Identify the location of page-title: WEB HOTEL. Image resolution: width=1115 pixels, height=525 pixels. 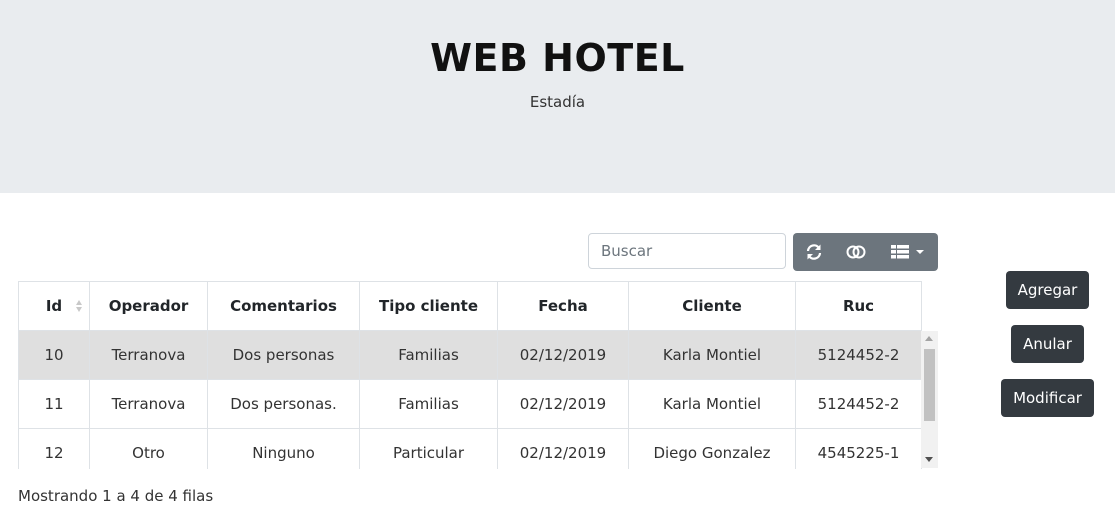
(557, 58).